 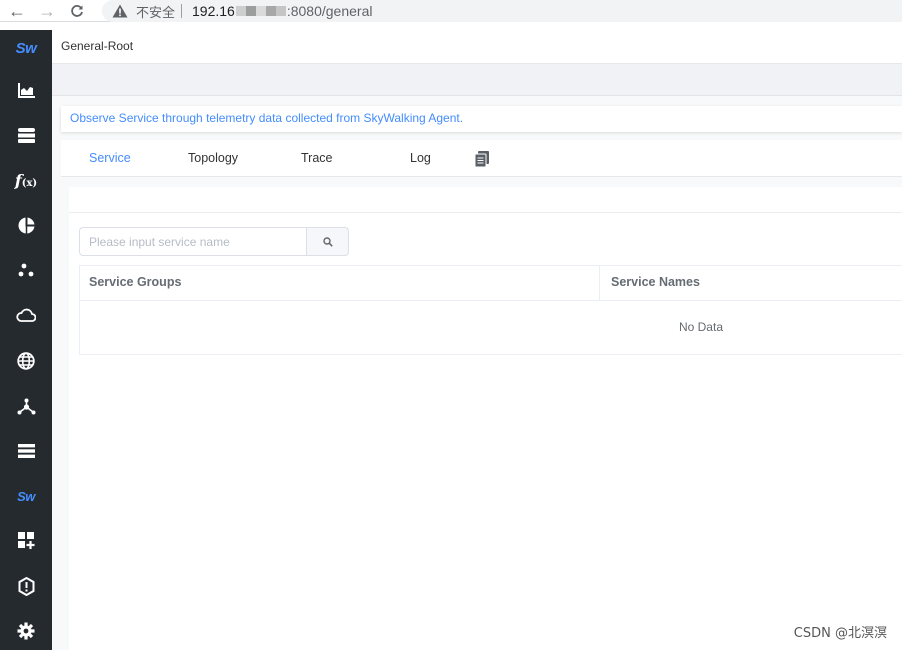 What do you see at coordinates (477, 47) in the screenshot?
I see `header-bar: General-Root` at bounding box center [477, 47].